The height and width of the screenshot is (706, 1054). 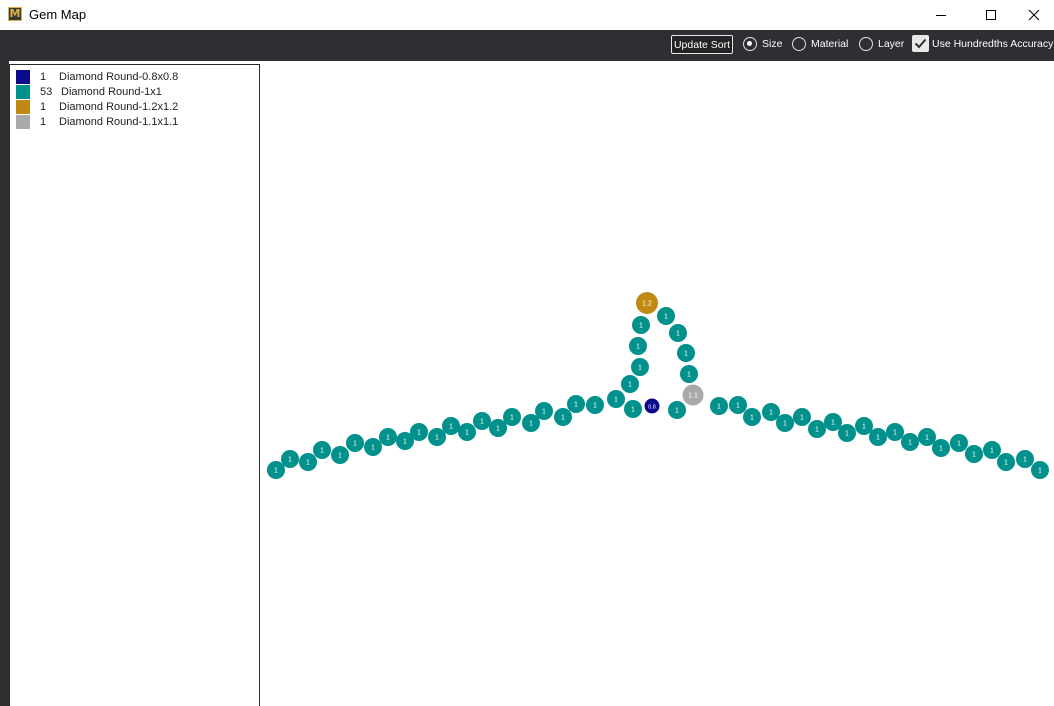 What do you see at coordinates (750, 44) in the screenshot?
I see `sort-size-radio` at bounding box center [750, 44].